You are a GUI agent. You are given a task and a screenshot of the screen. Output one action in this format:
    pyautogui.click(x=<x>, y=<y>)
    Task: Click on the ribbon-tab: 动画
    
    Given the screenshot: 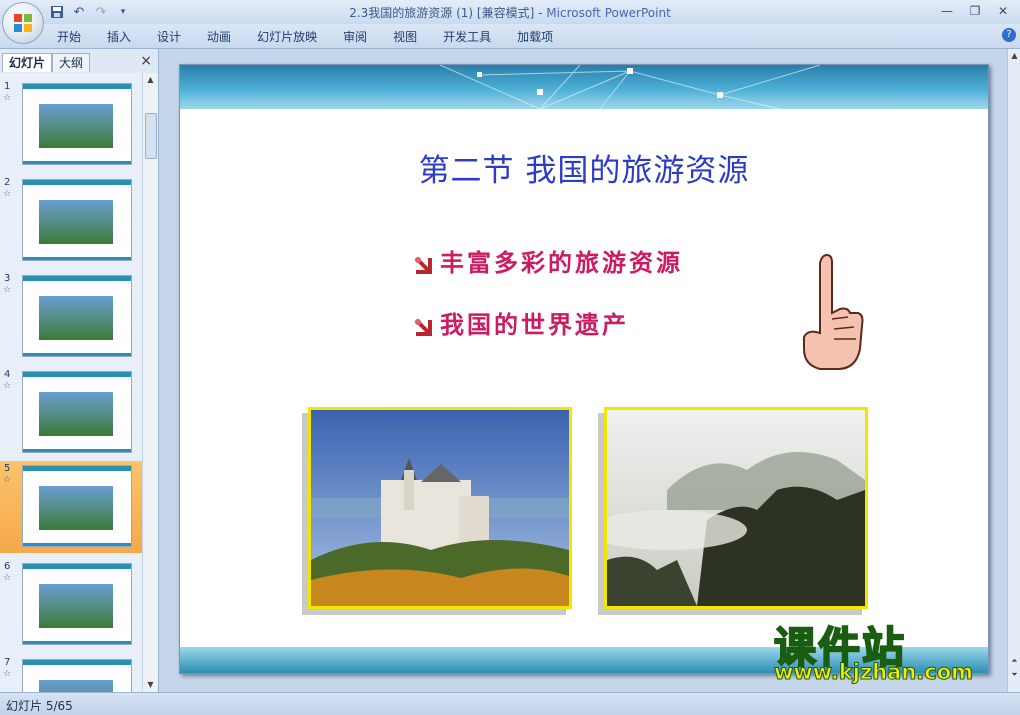 What is the action you would take?
    pyautogui.click(x=219, y=37)
    